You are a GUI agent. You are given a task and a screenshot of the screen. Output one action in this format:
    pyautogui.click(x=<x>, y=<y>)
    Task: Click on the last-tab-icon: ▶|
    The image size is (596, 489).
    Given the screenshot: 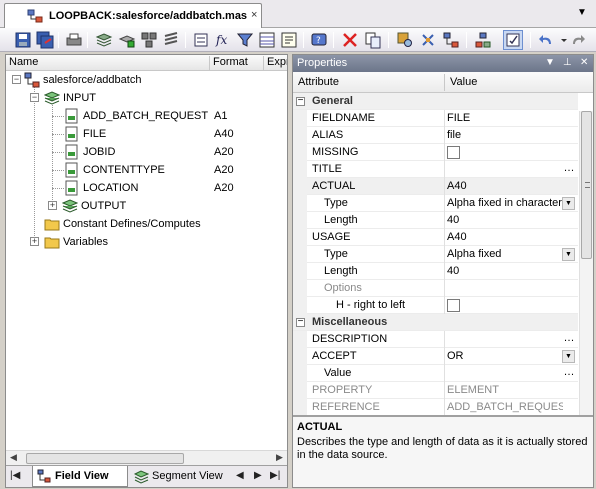 What is the action you would take?
    pyautogui.click(x=275, y=475)
    